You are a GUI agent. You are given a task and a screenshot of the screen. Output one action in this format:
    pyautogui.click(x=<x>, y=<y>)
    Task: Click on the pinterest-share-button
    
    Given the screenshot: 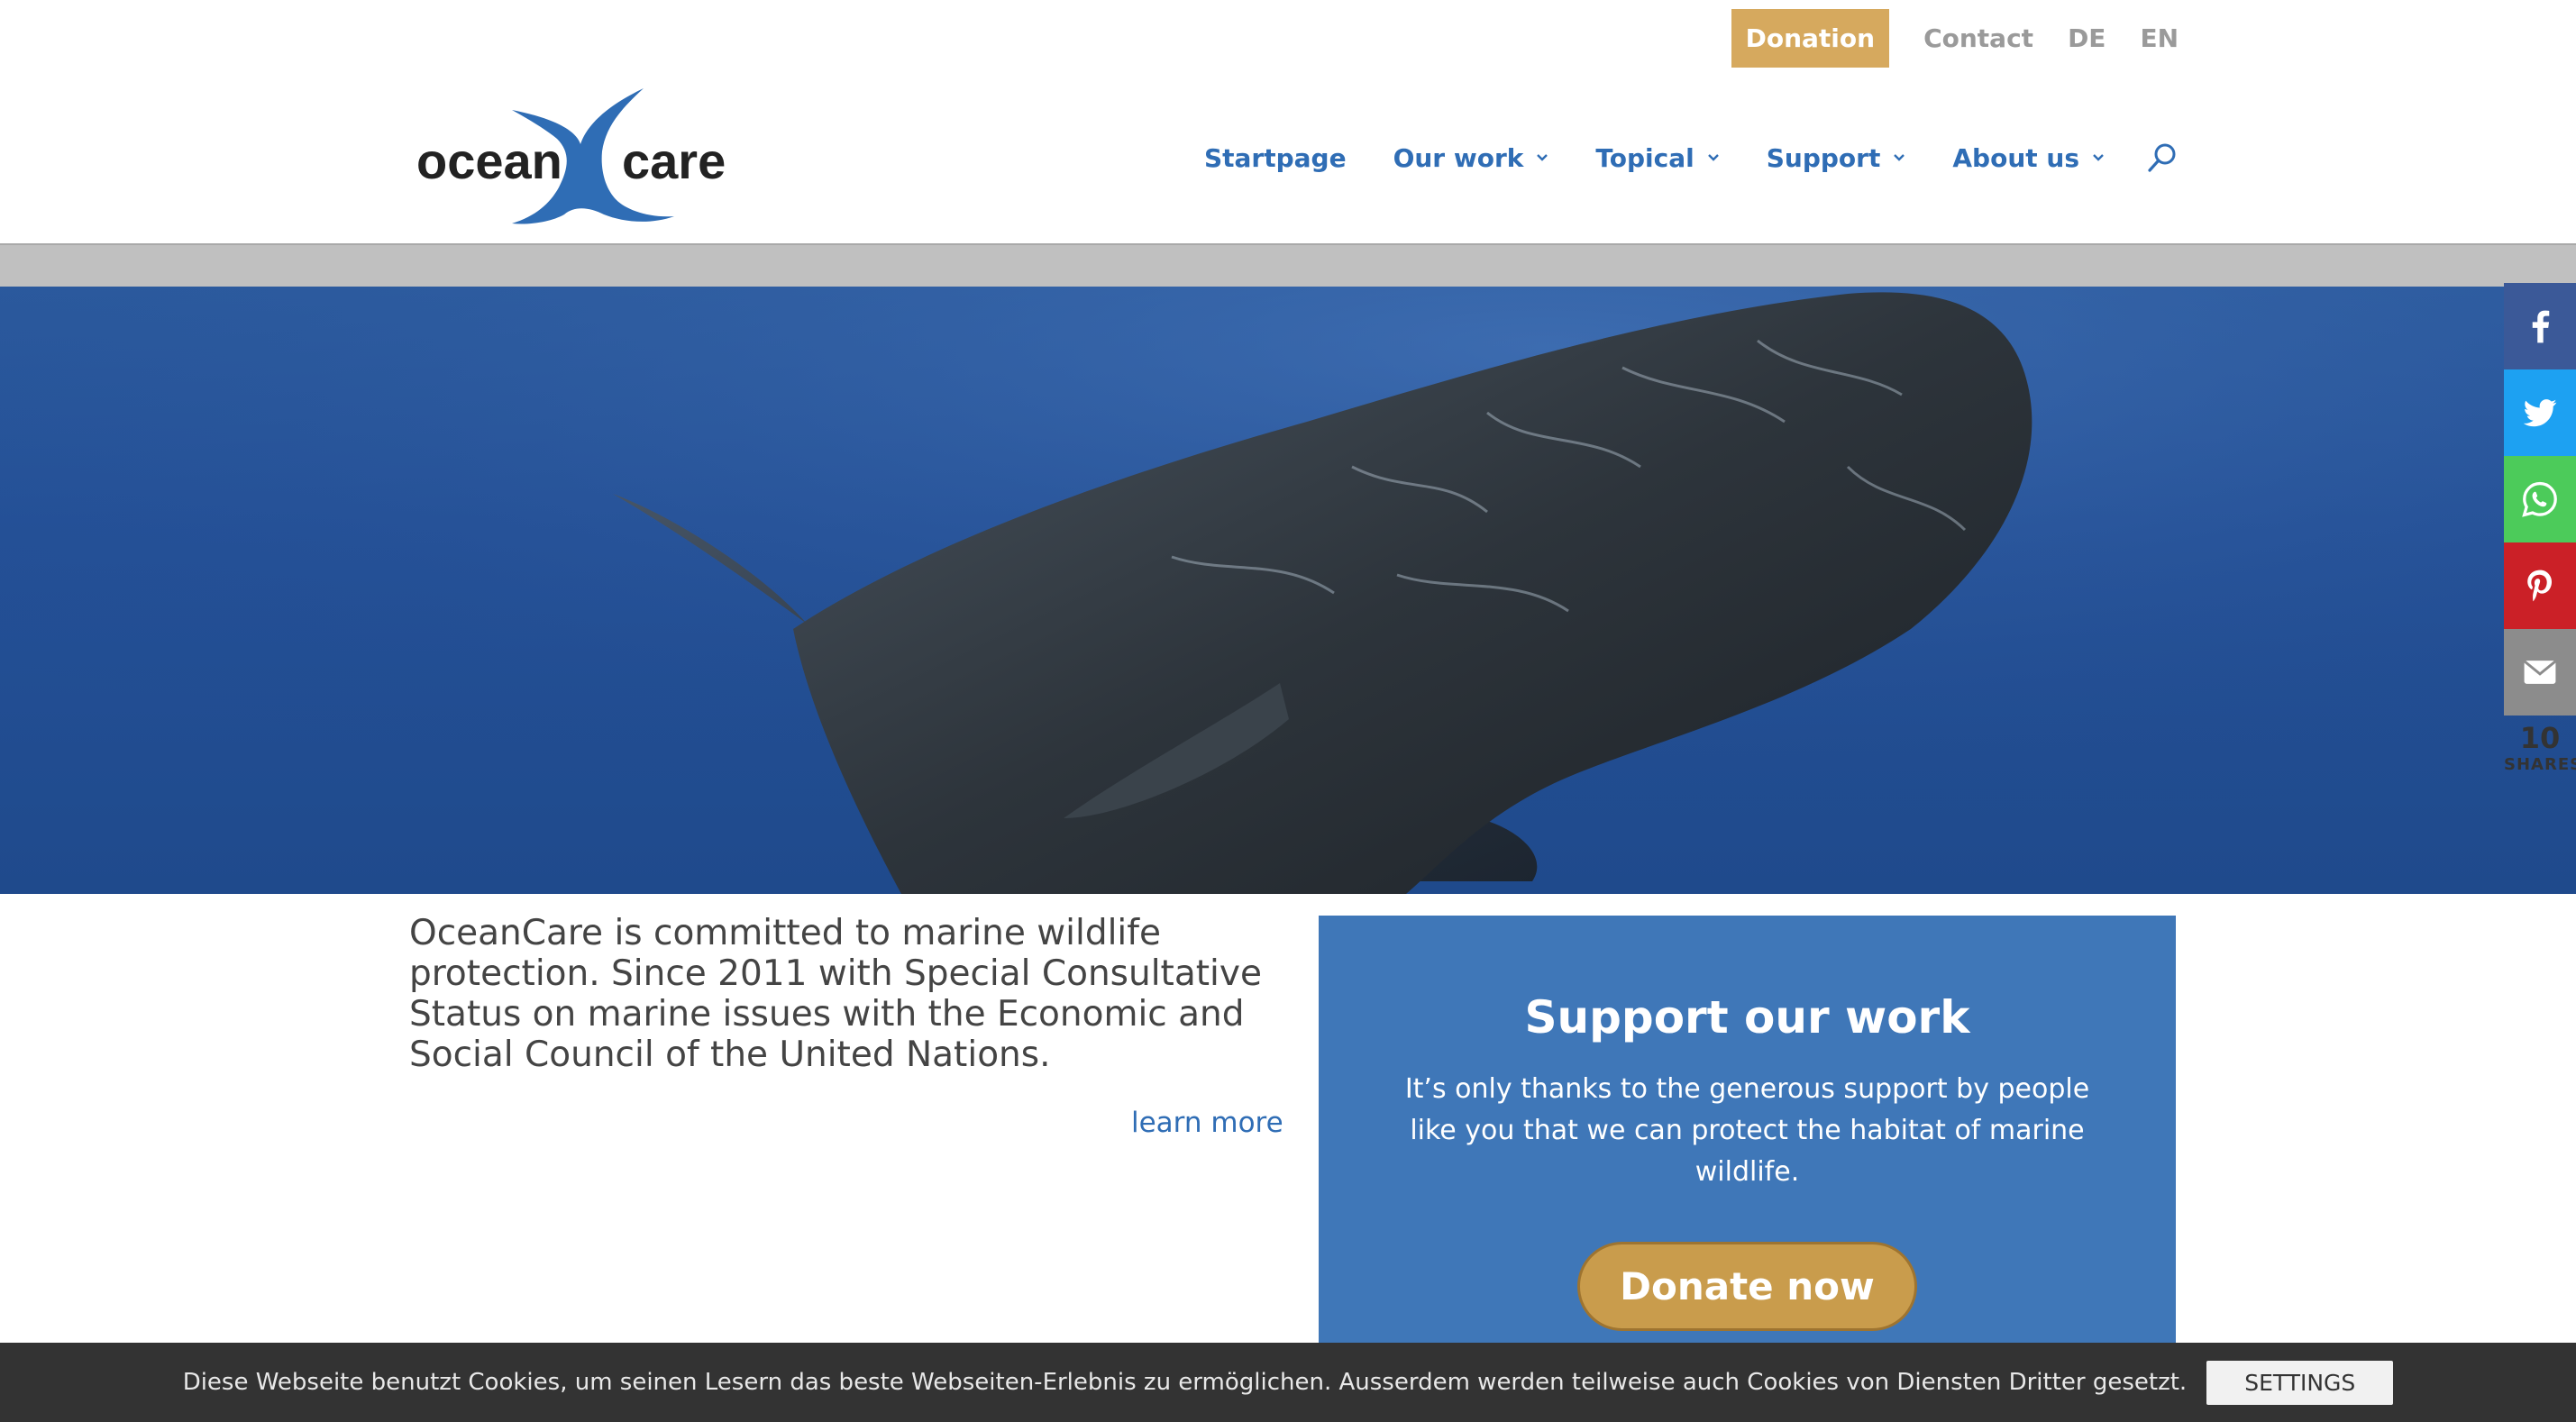 What is the action you would take?
    pyautogui.click(x=2540, y=585)
    